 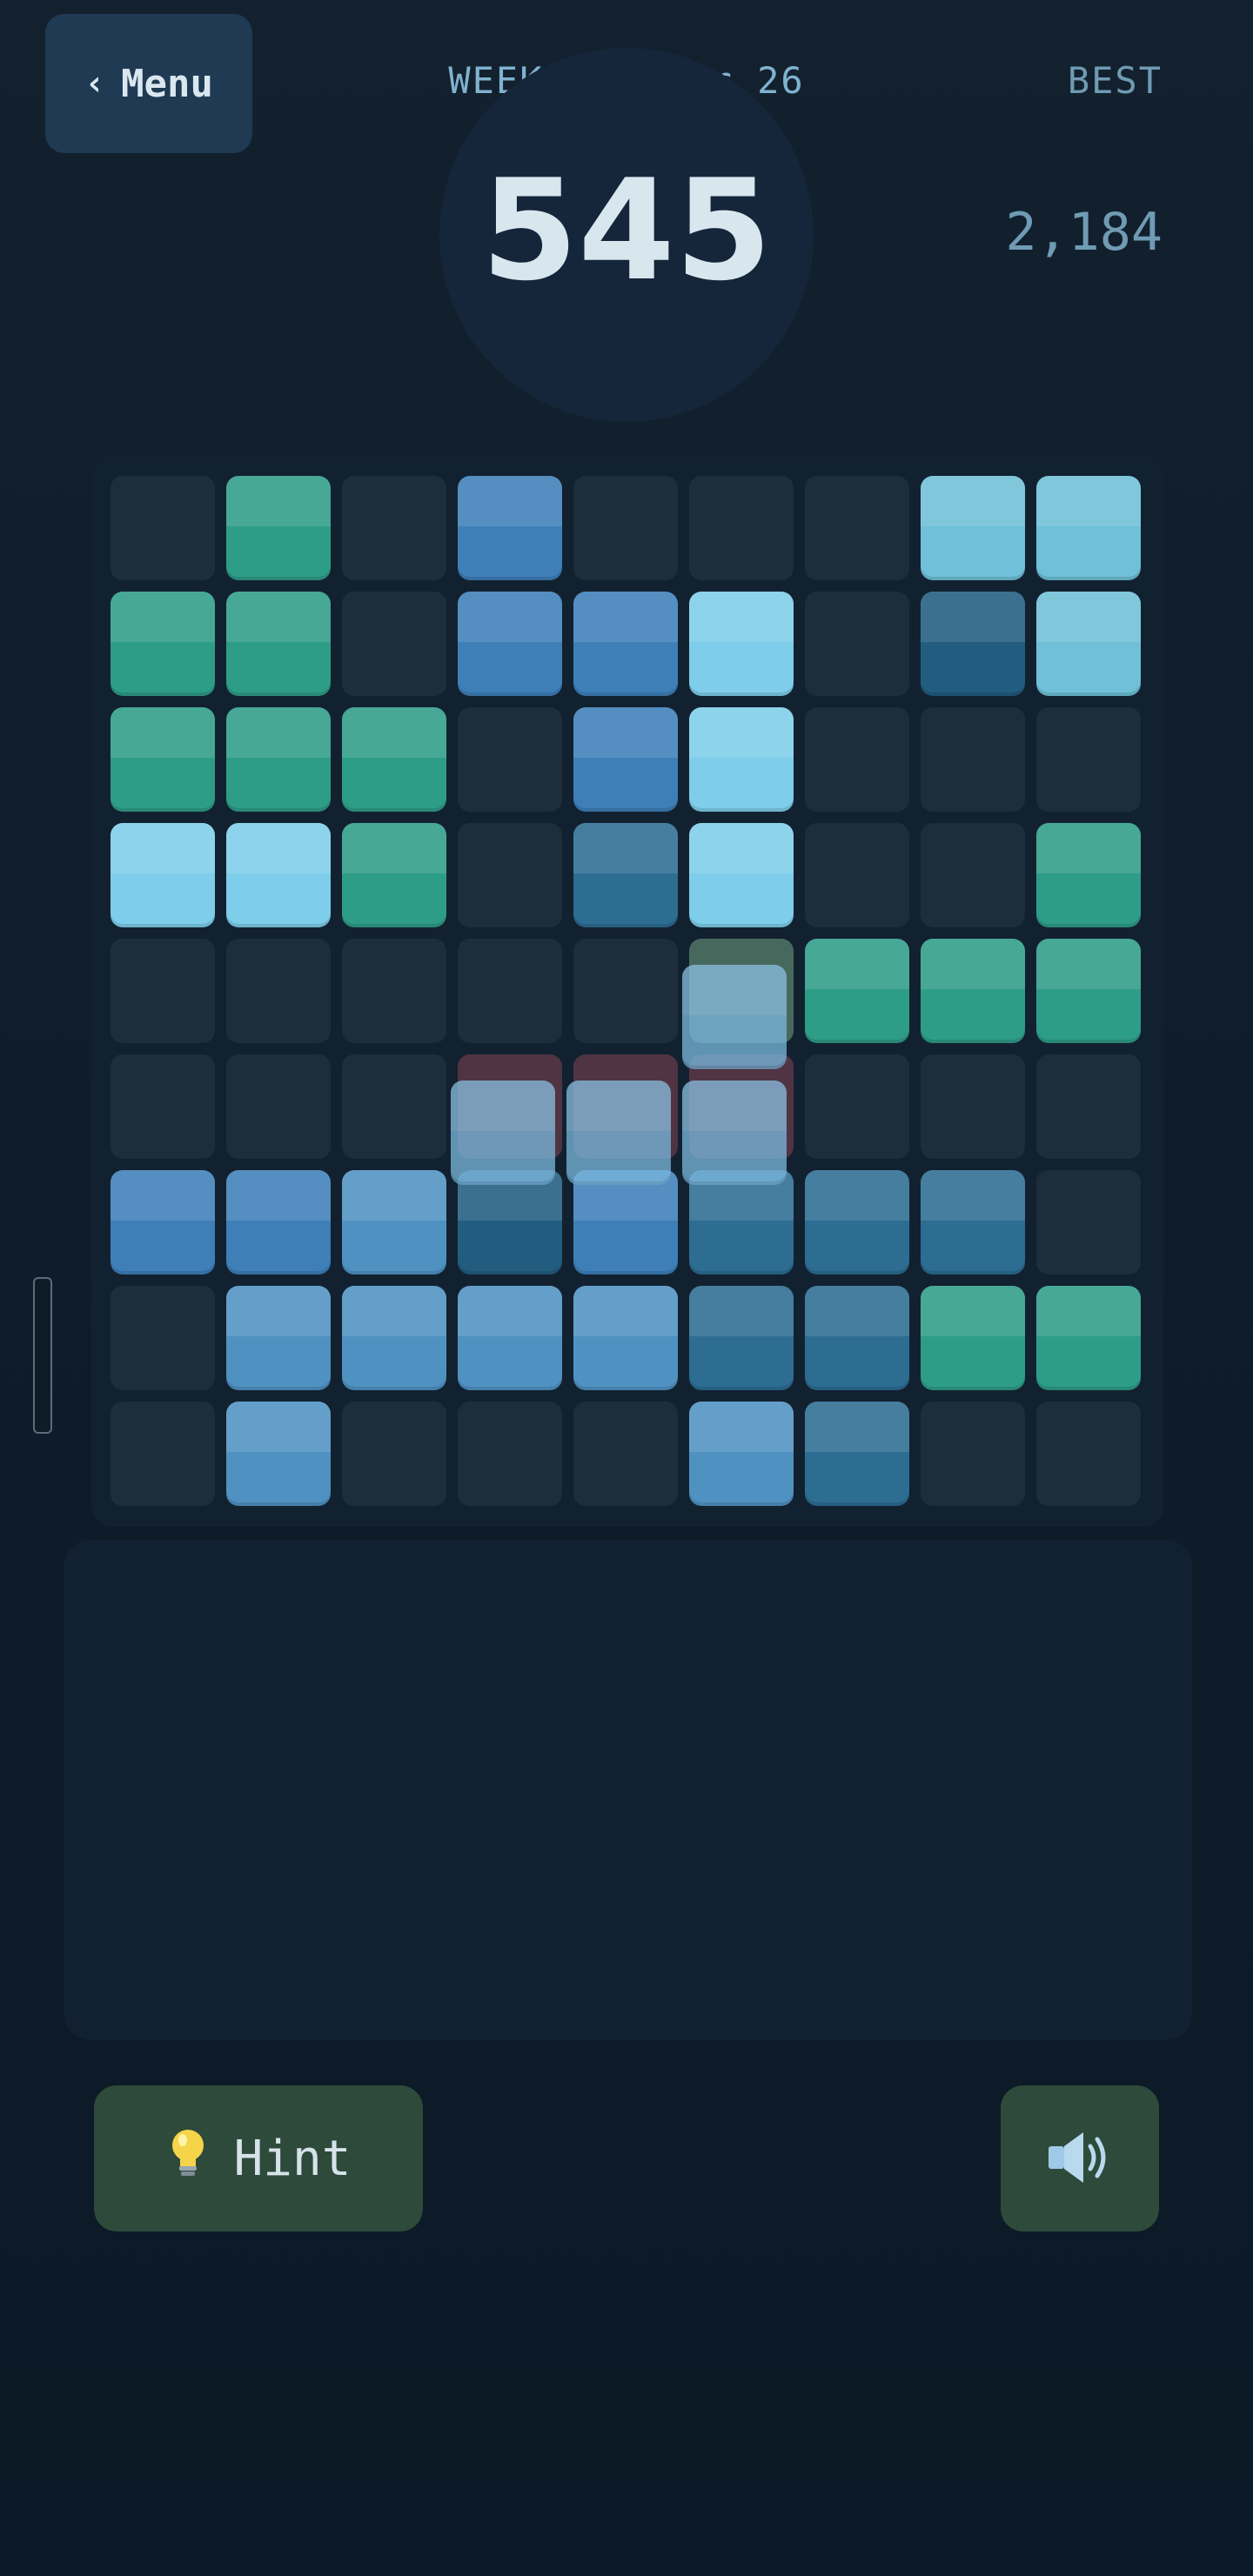 I want to click on menu-label: Menu, so click(x=167, y=83).